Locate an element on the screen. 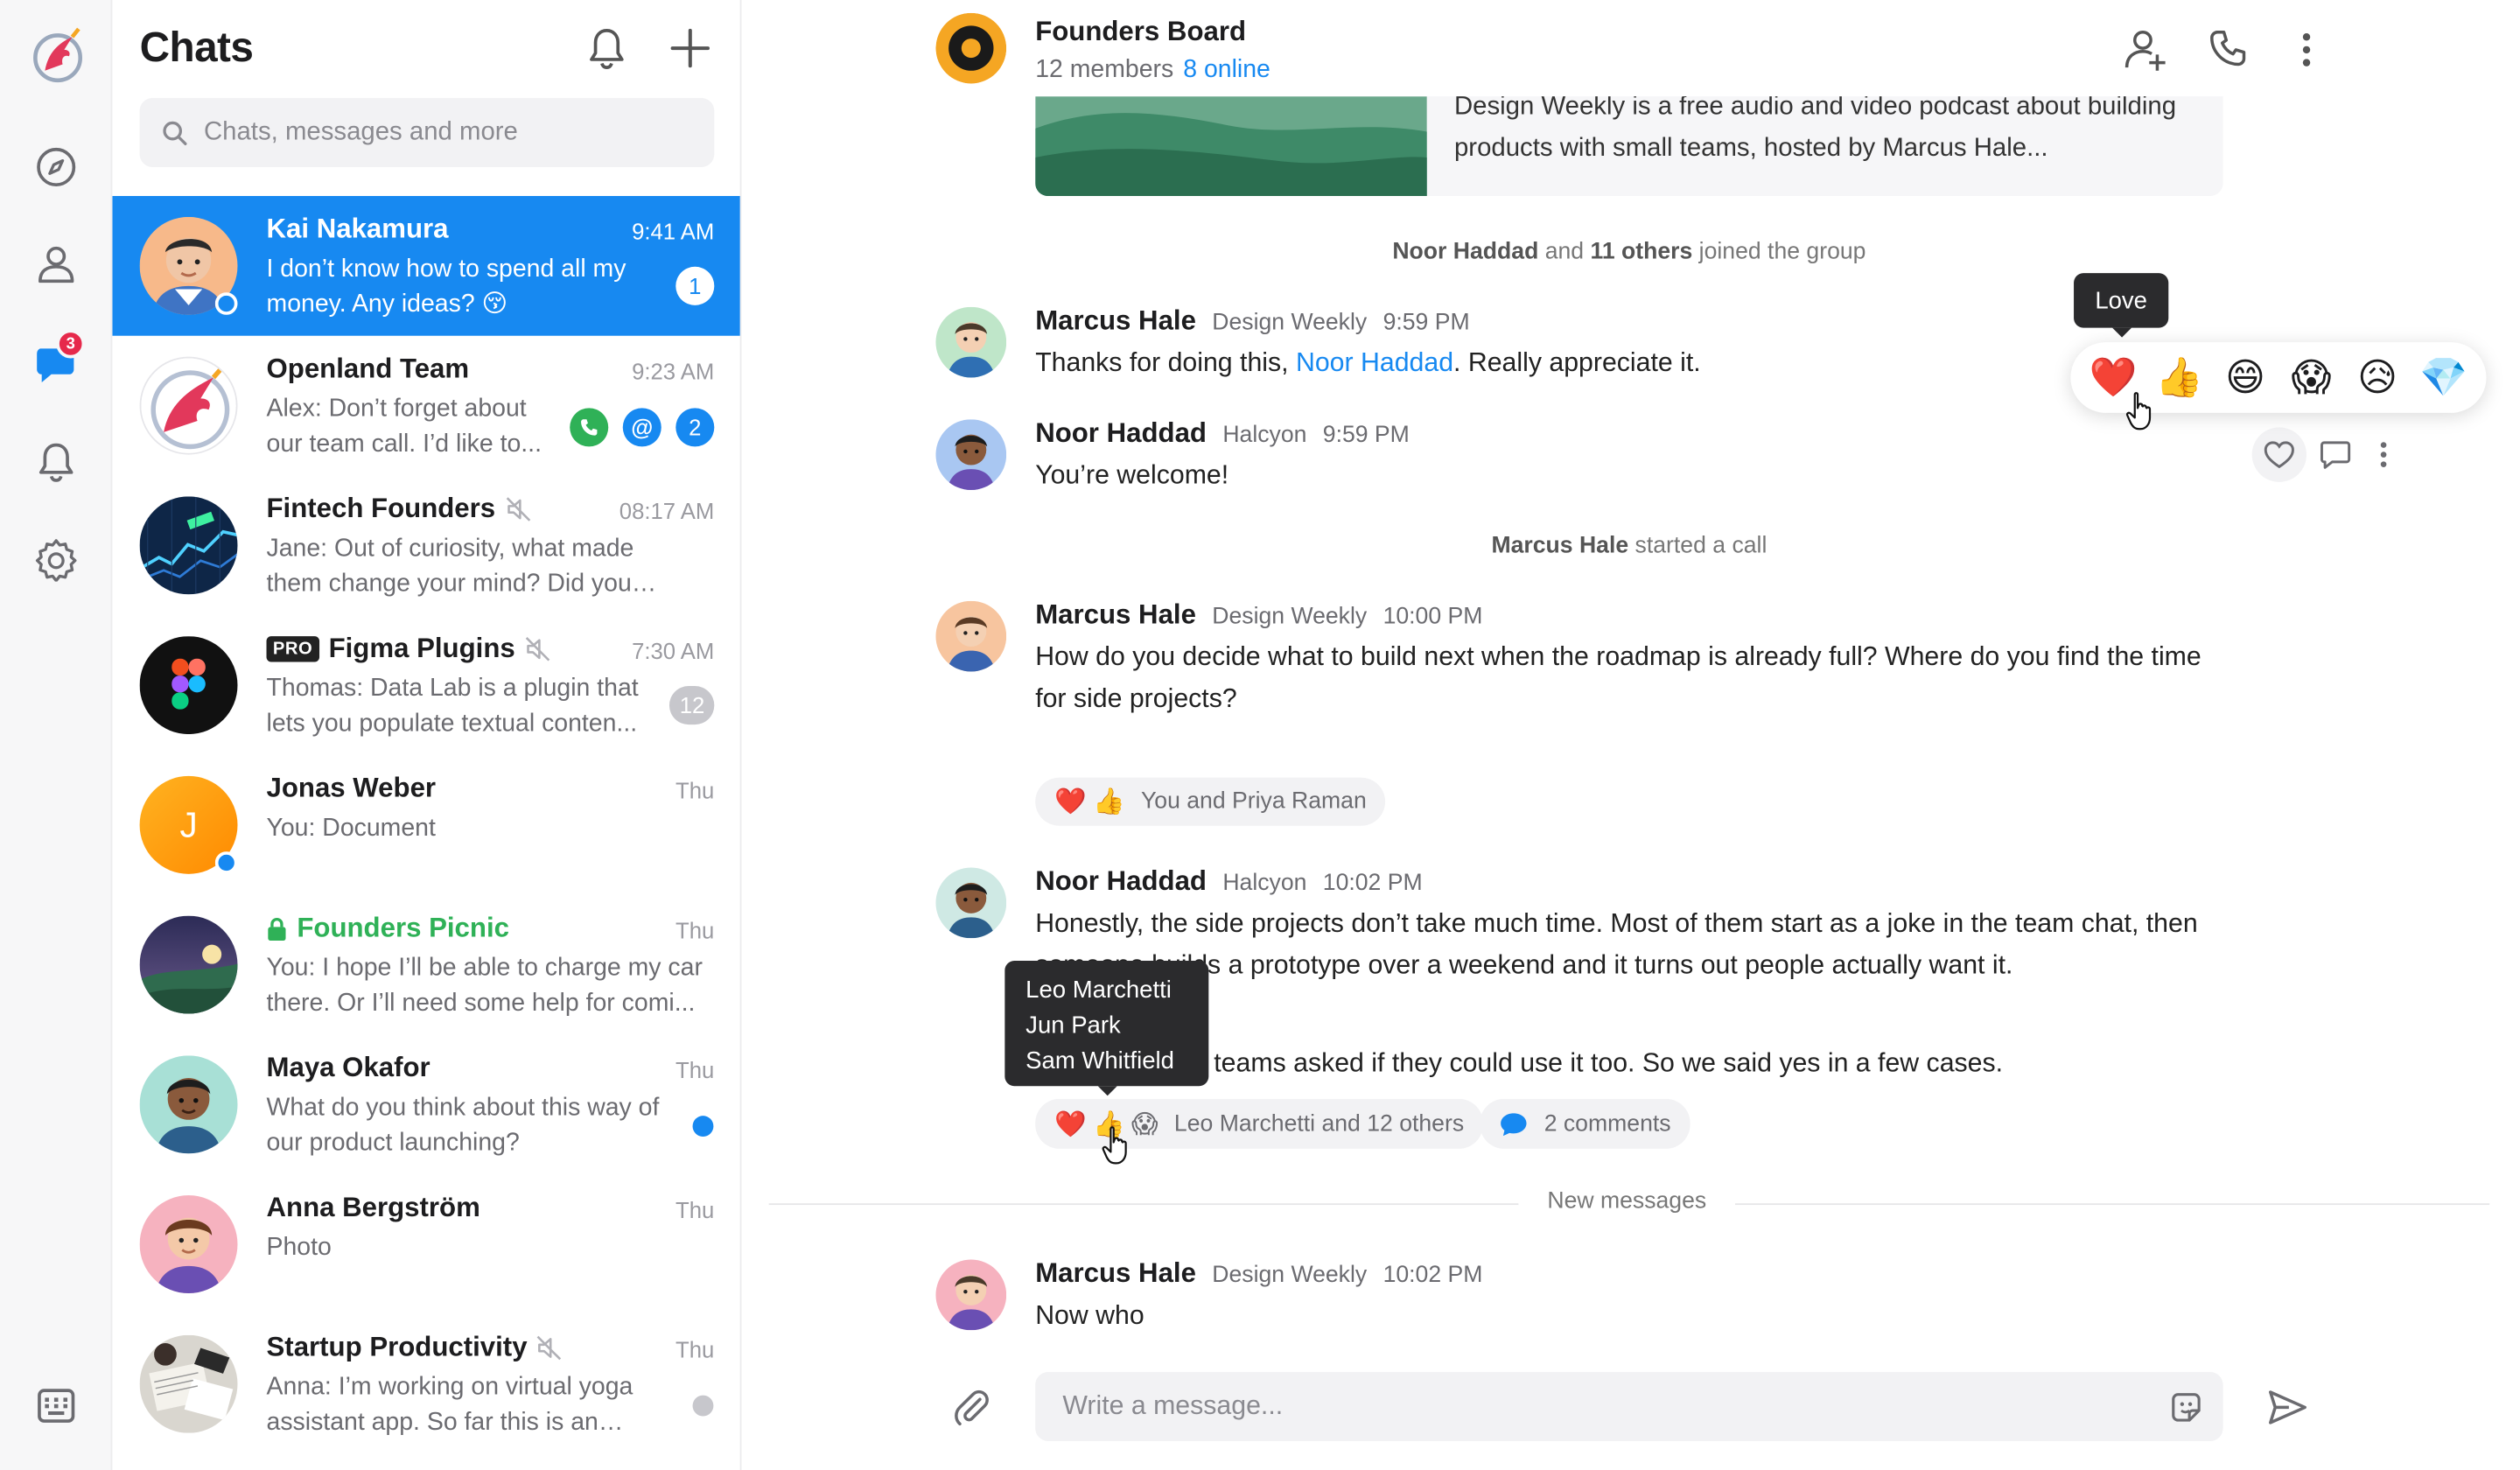 Image resolution: width=2520 pixels, height=1470 pixels. message-time: 9:59 PM is located at coordinates (1426, 323).